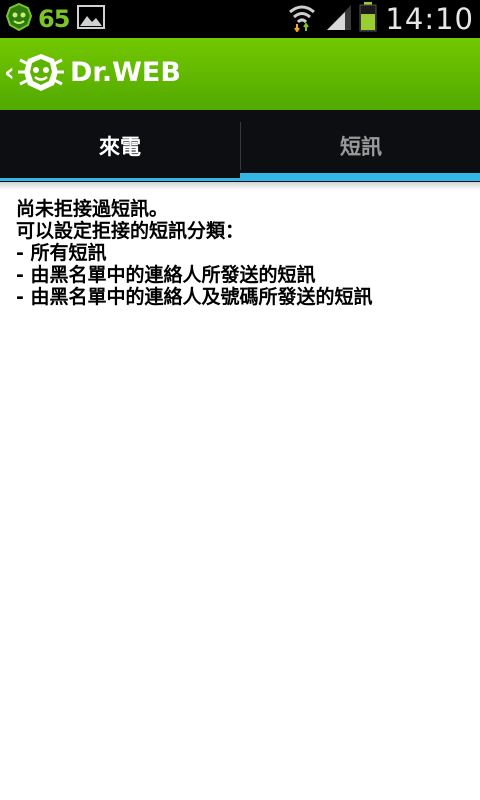 This screenshot has width=480, height=800. I want to click on app-bar: ‹ Dr.WEB, so click(240, 74).